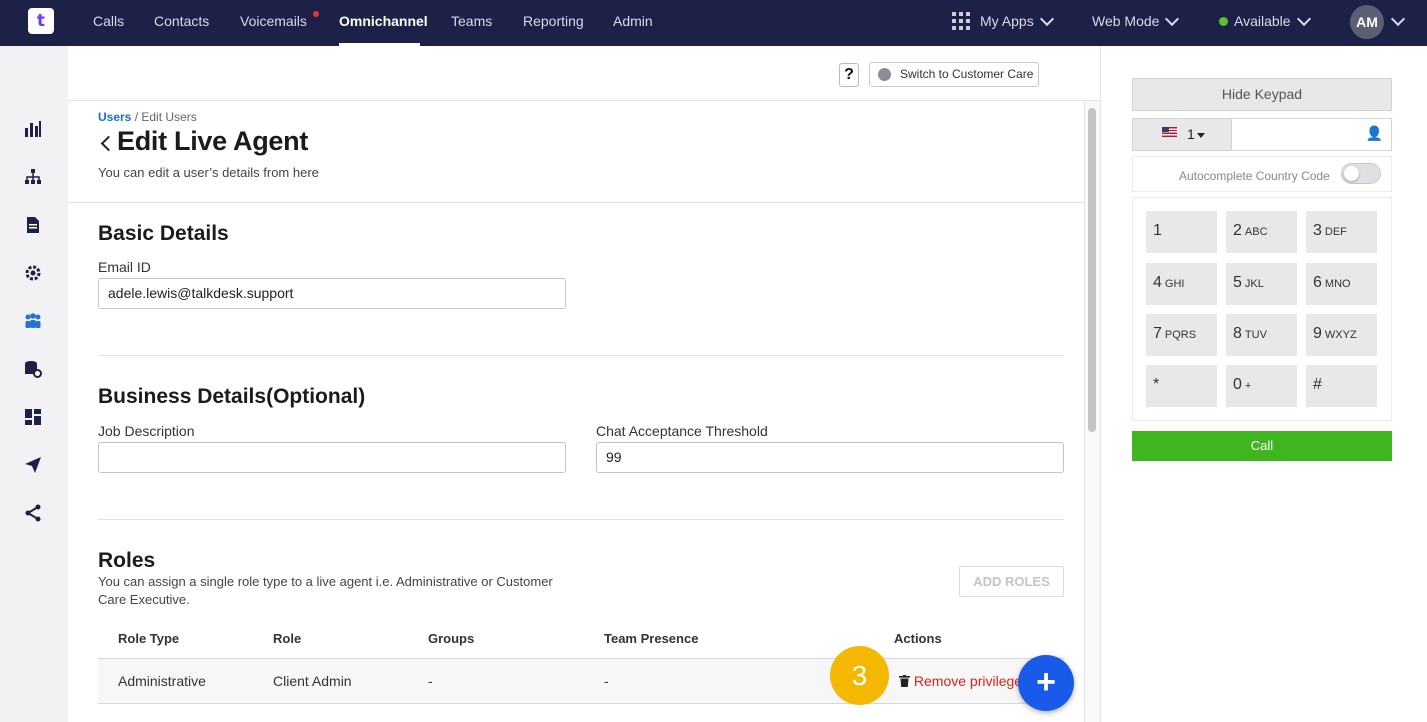  Describe the element at coordinates (1317, 282) in the screenshot. I see `key-digit: 6` at that location.